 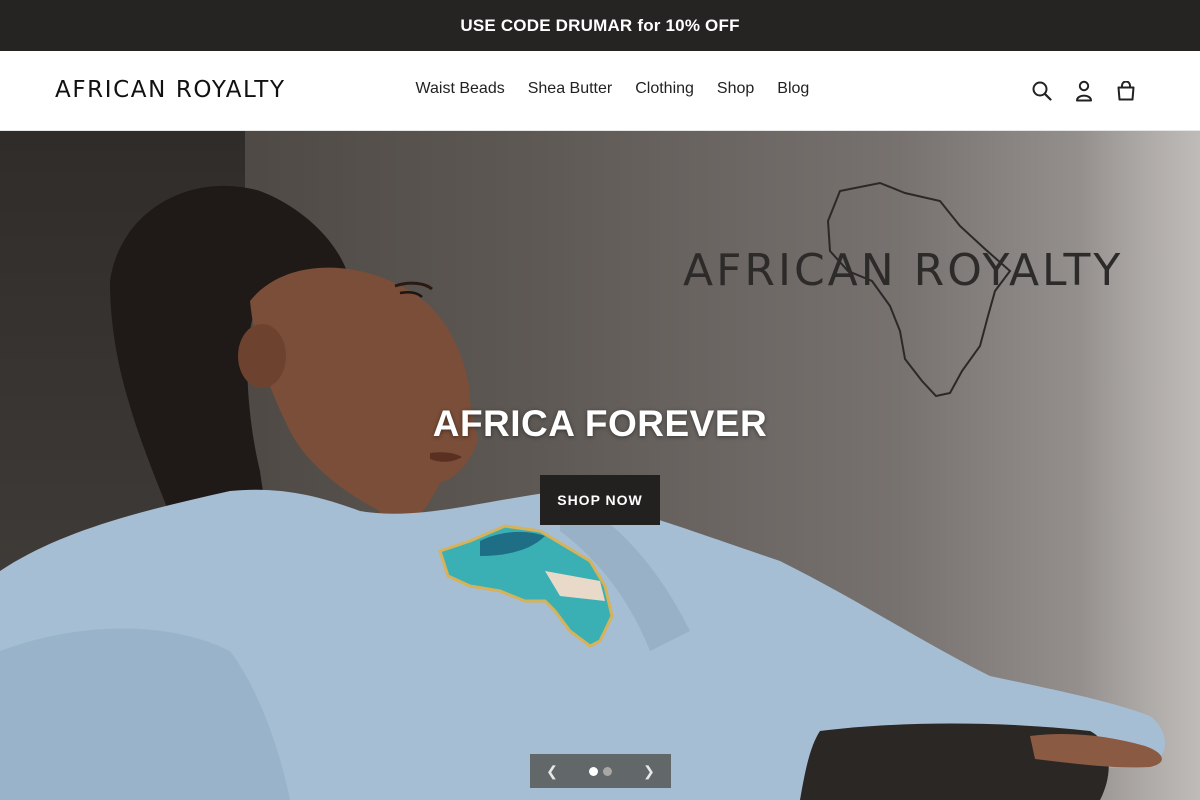 I want to click on chevron-right-icon: ❯, so click(x=649, y=771).